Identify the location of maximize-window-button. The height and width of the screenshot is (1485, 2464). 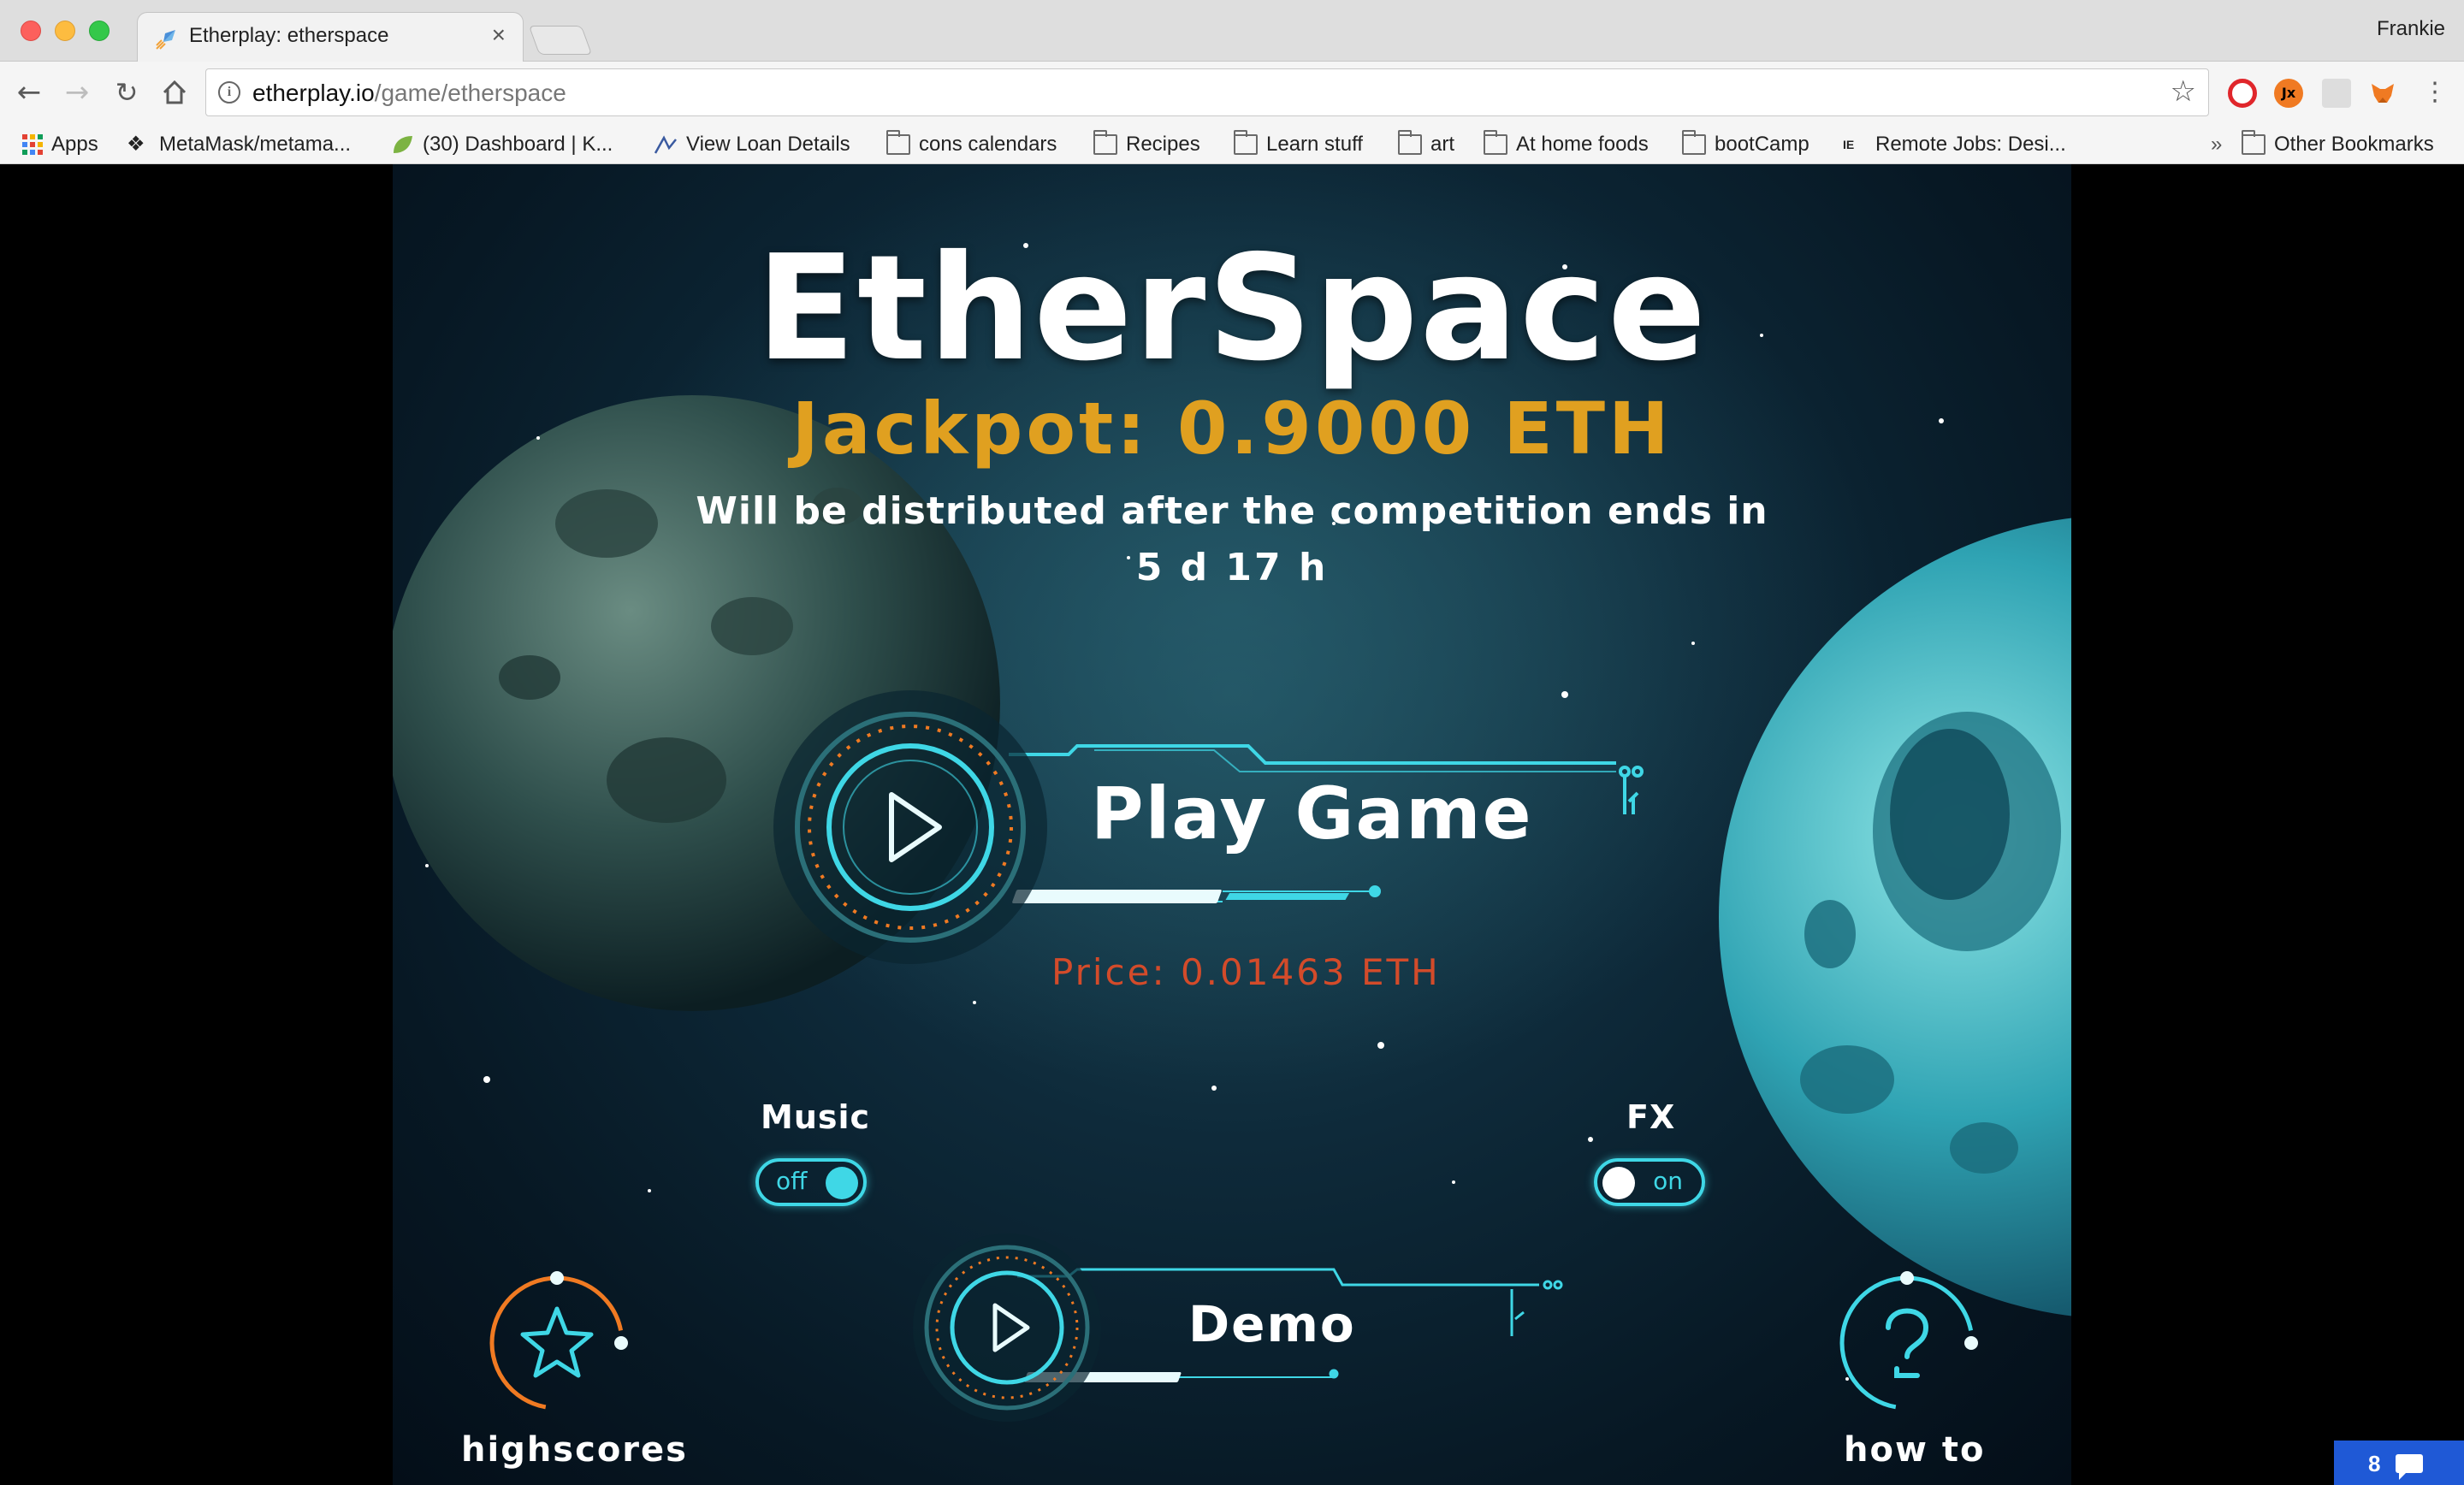
(99, 31).